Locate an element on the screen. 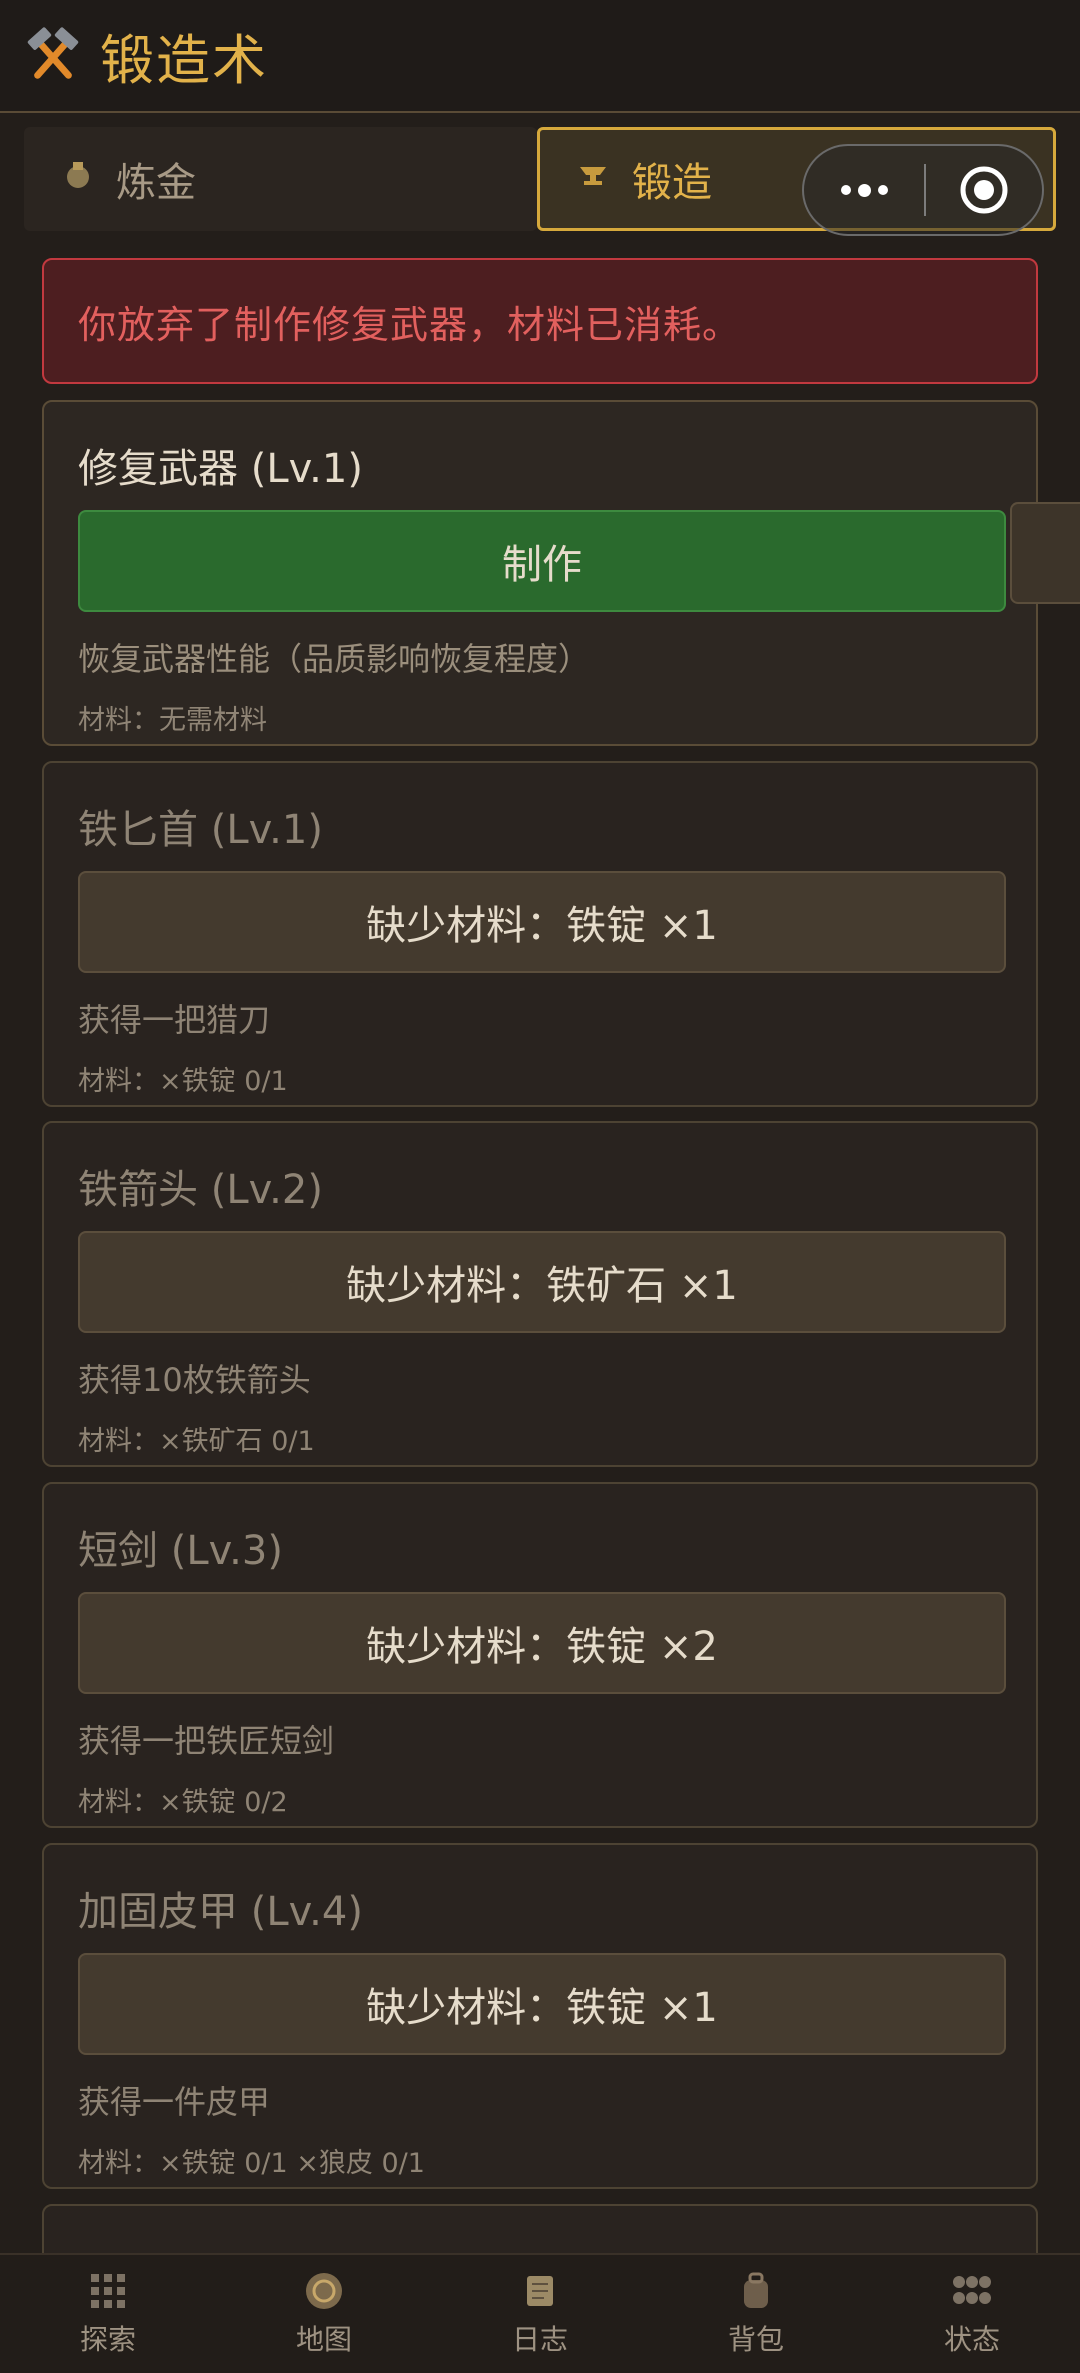 The height and width of the screenshot is (2373, 1080). status-icon is located at coordinates (972, 2291).